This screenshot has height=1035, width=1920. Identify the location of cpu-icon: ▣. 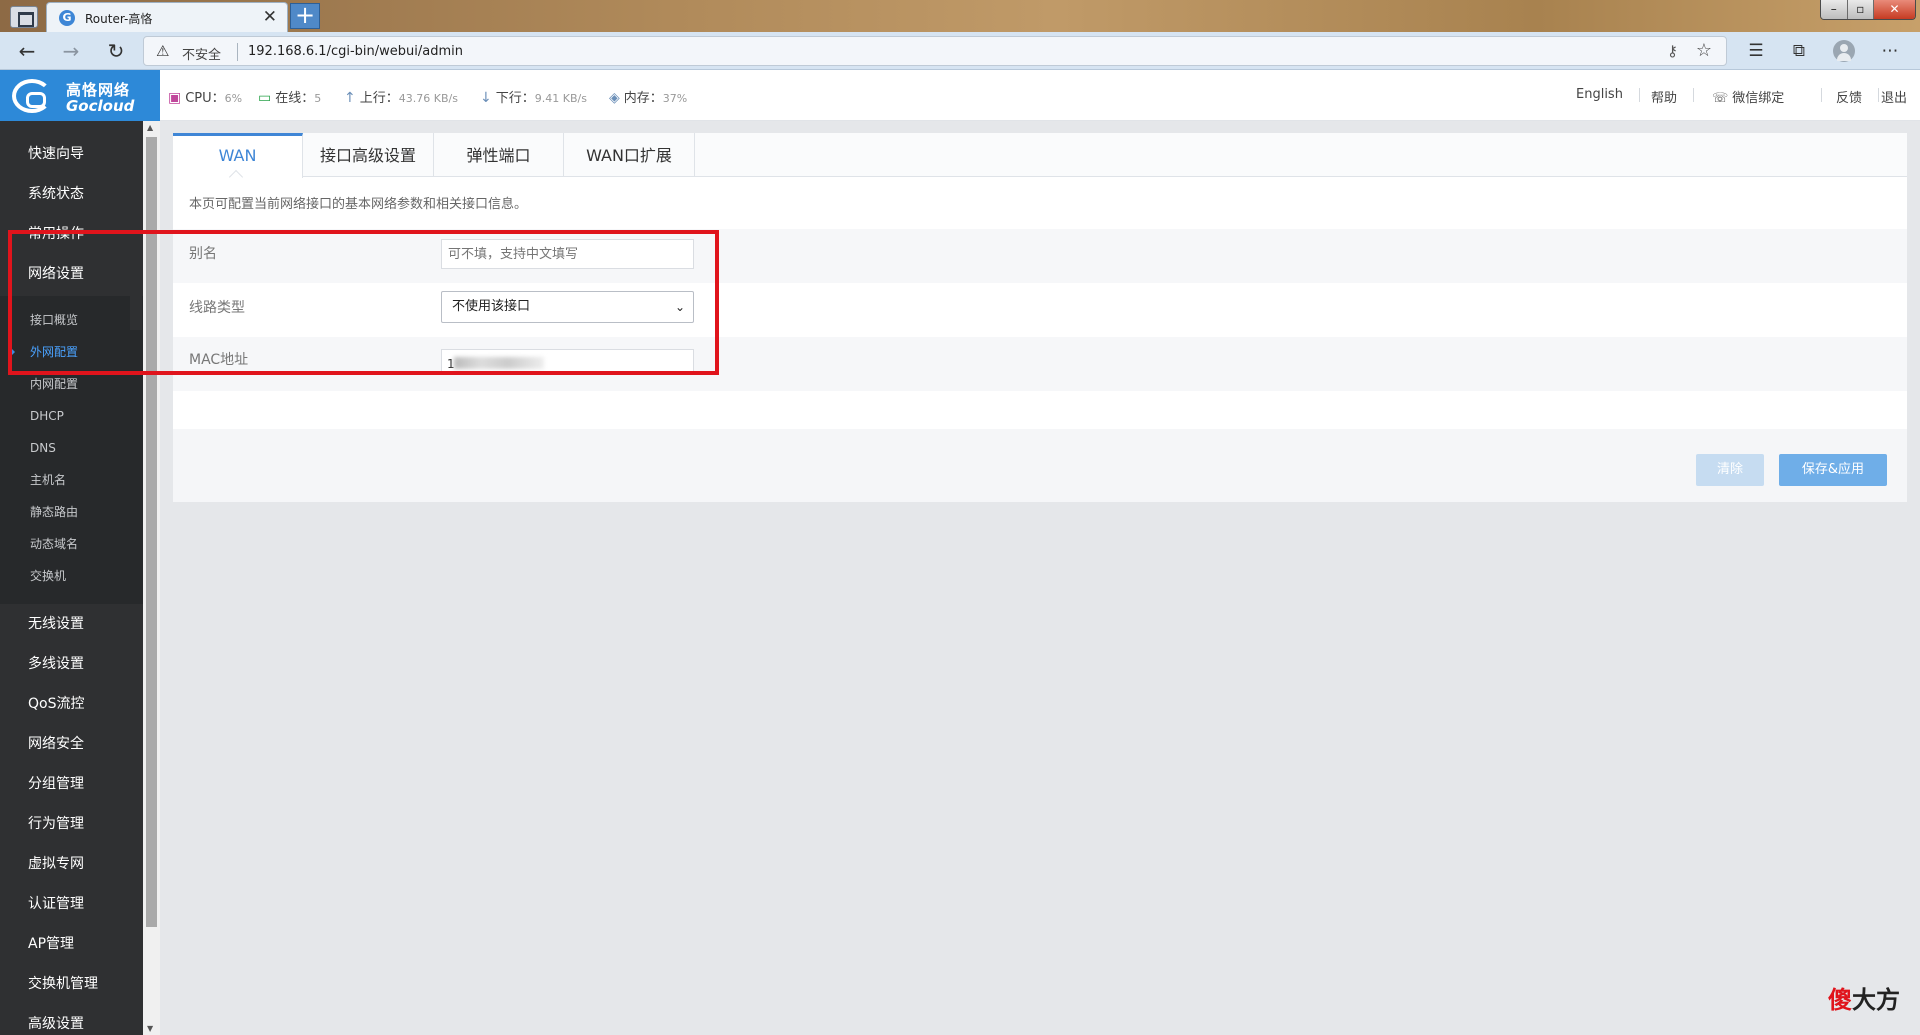
(175, 98).